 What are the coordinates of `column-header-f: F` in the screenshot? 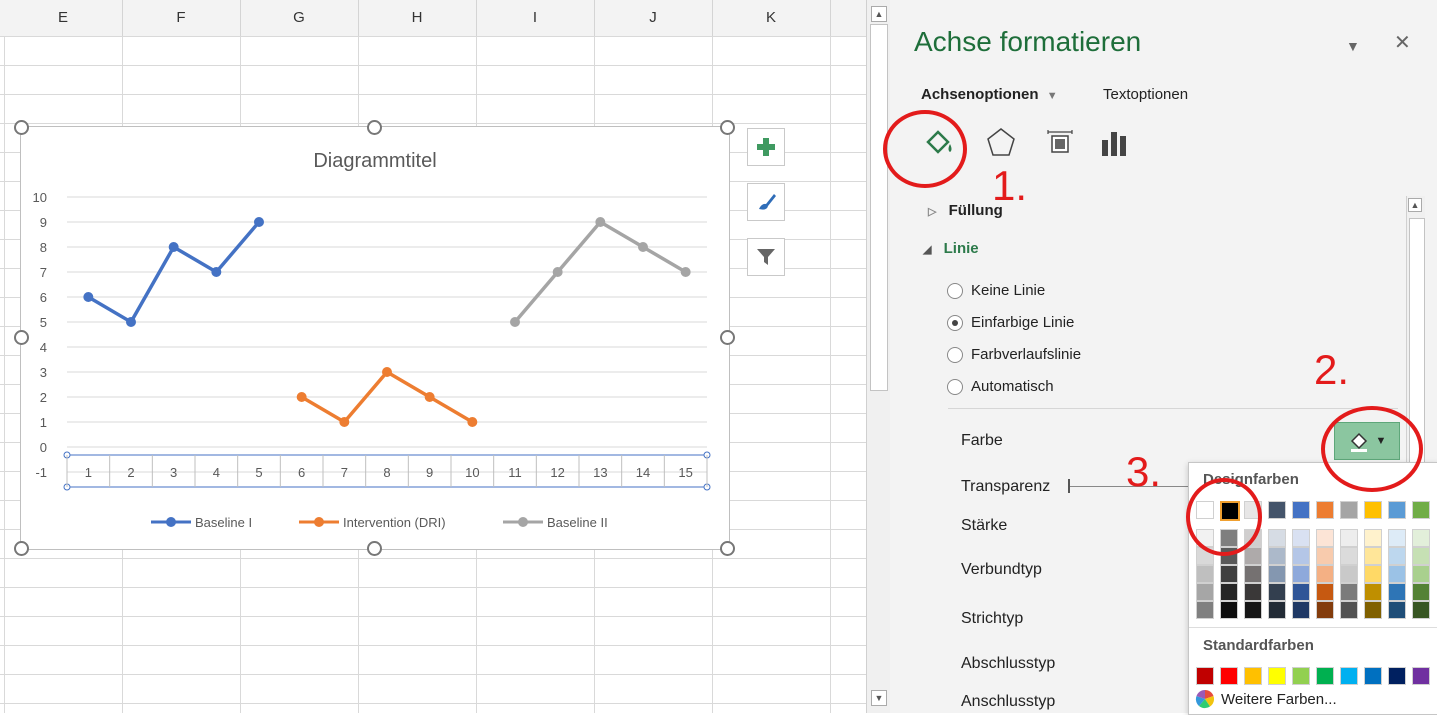 It's located at (181, 18).